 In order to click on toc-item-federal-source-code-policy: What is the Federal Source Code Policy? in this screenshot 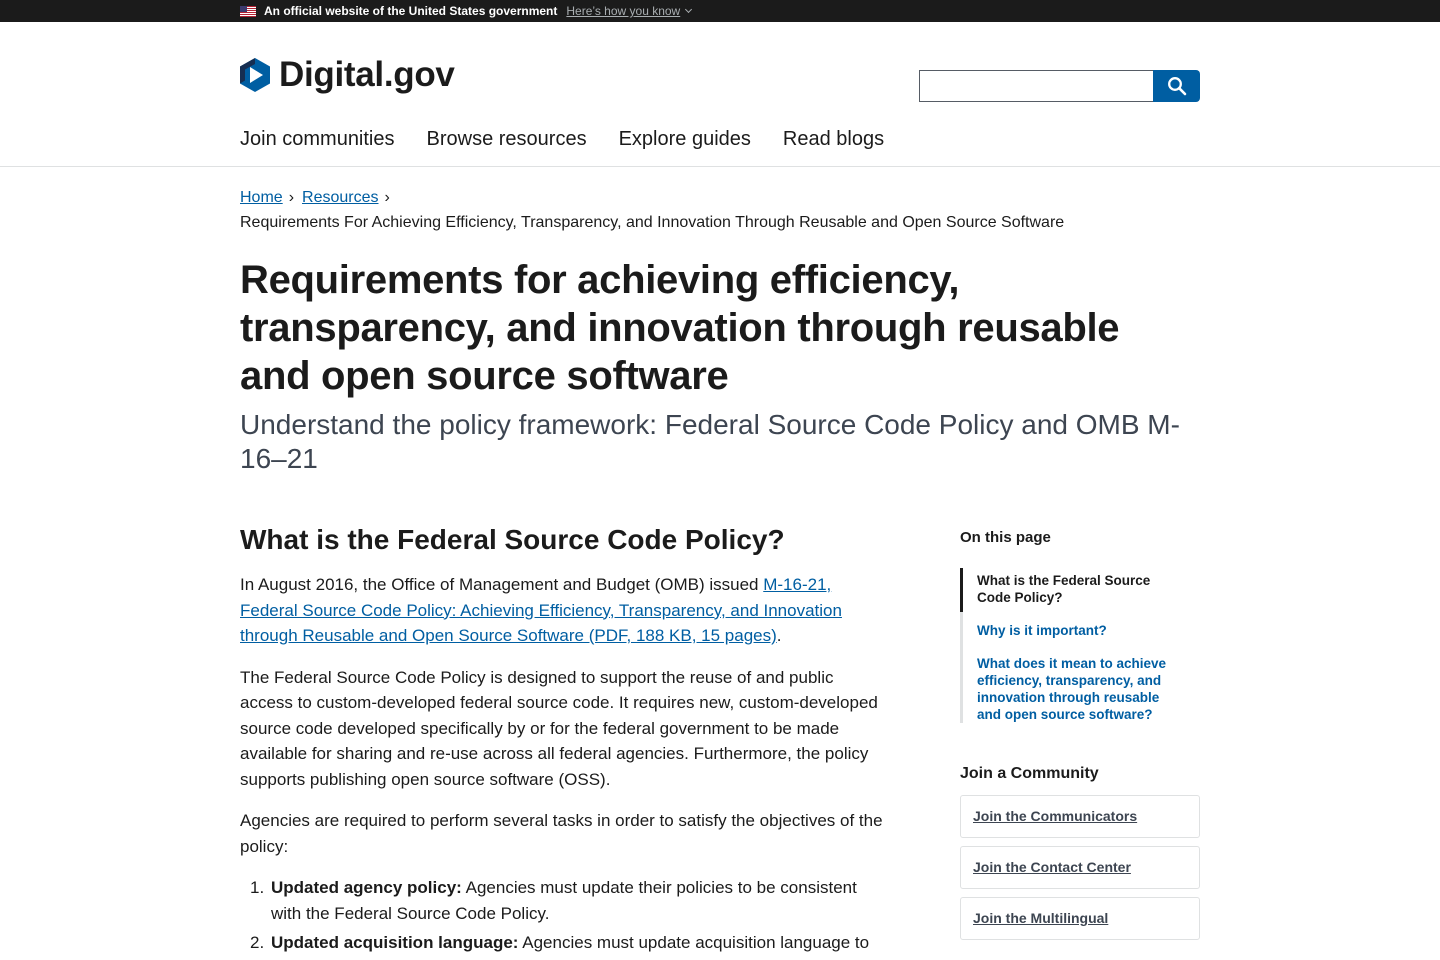, I will do `click(1077, 589)`.